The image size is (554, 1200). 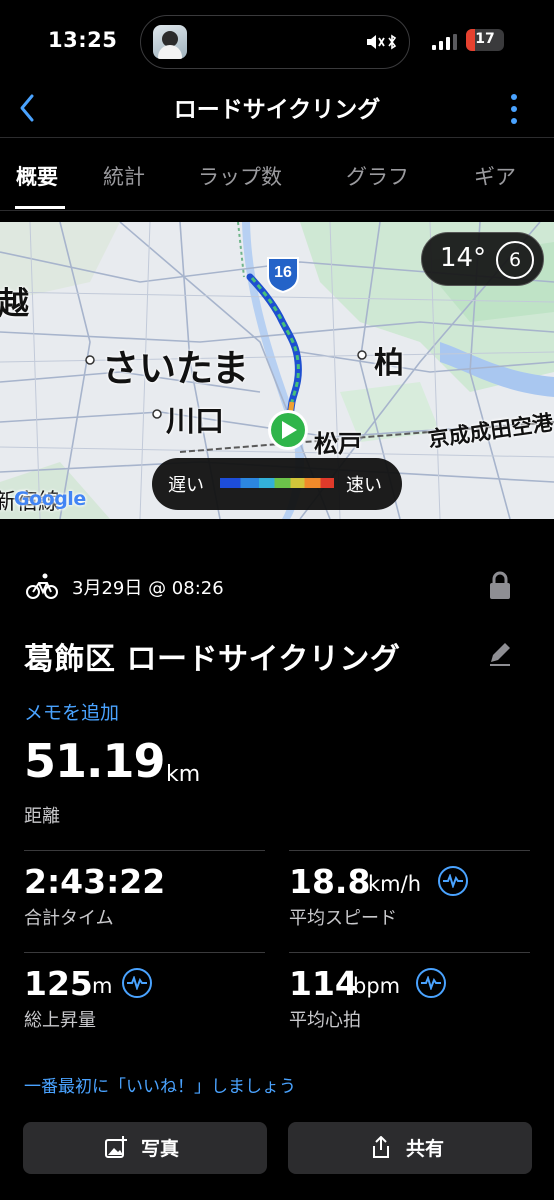 I want to click on weather-badge: 14° 6, so click(x=482, y=259).